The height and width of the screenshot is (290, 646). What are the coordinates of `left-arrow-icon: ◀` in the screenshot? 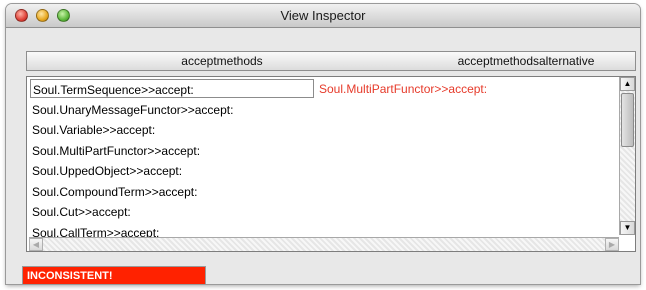 It's located at (36, 244).